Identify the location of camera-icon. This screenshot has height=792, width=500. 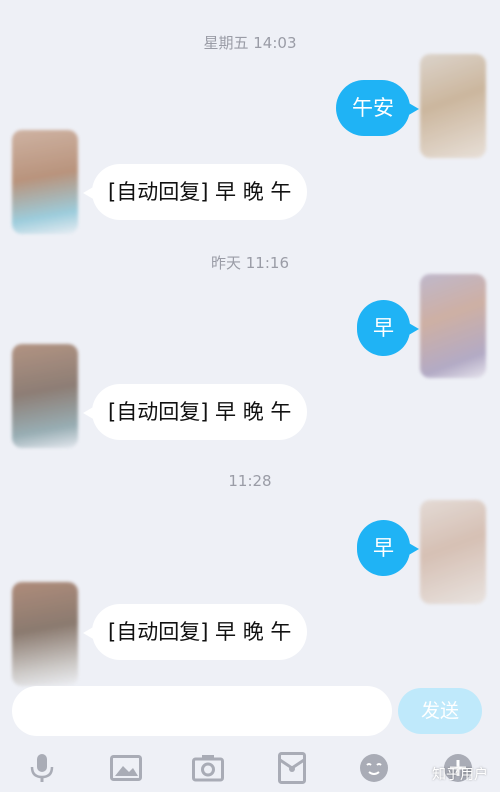
(208, 768).